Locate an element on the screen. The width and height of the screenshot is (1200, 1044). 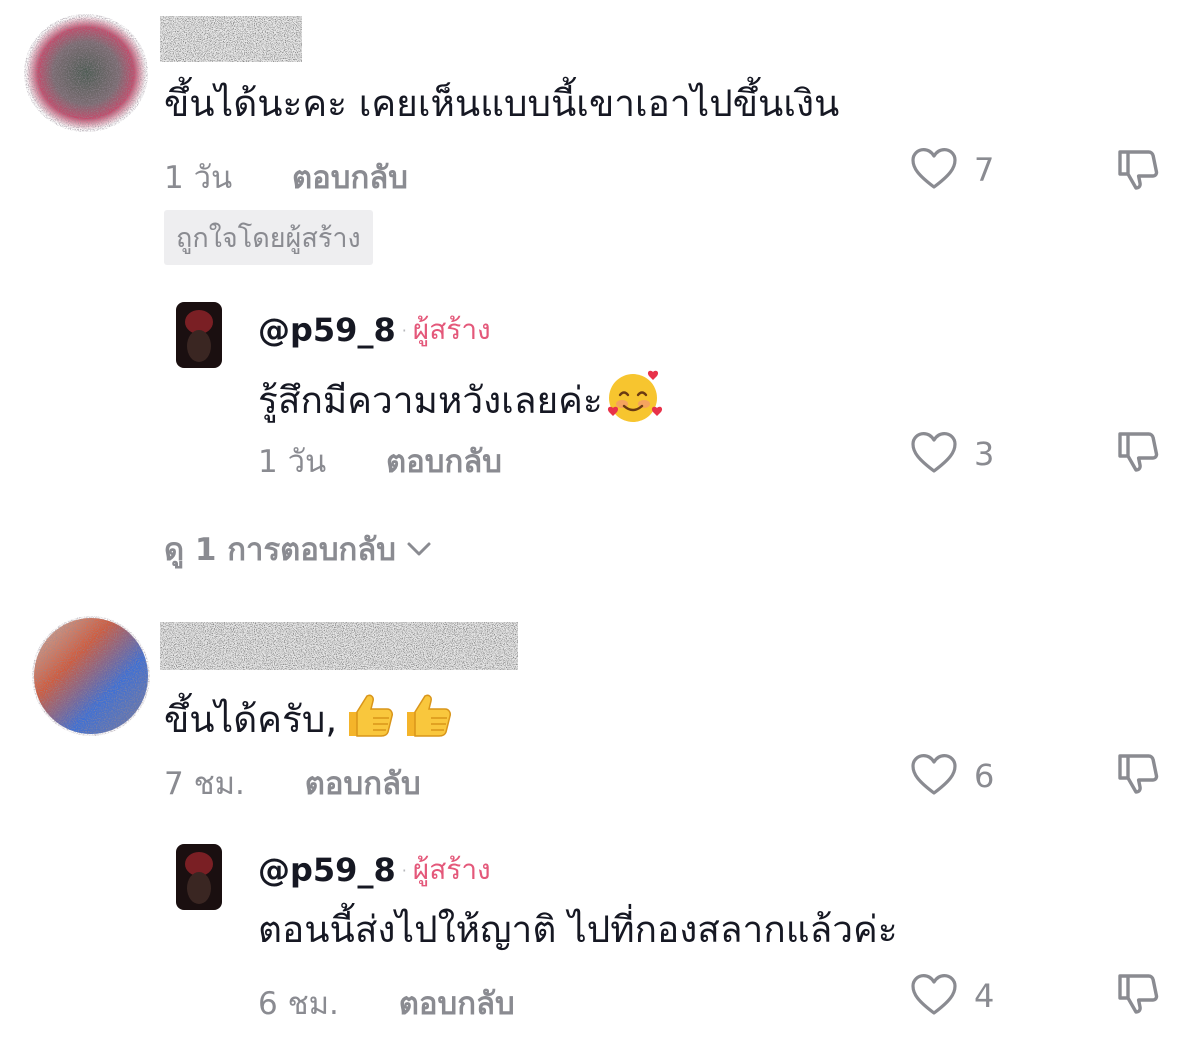
like-button: 7 is located at coordinates (952, 170).